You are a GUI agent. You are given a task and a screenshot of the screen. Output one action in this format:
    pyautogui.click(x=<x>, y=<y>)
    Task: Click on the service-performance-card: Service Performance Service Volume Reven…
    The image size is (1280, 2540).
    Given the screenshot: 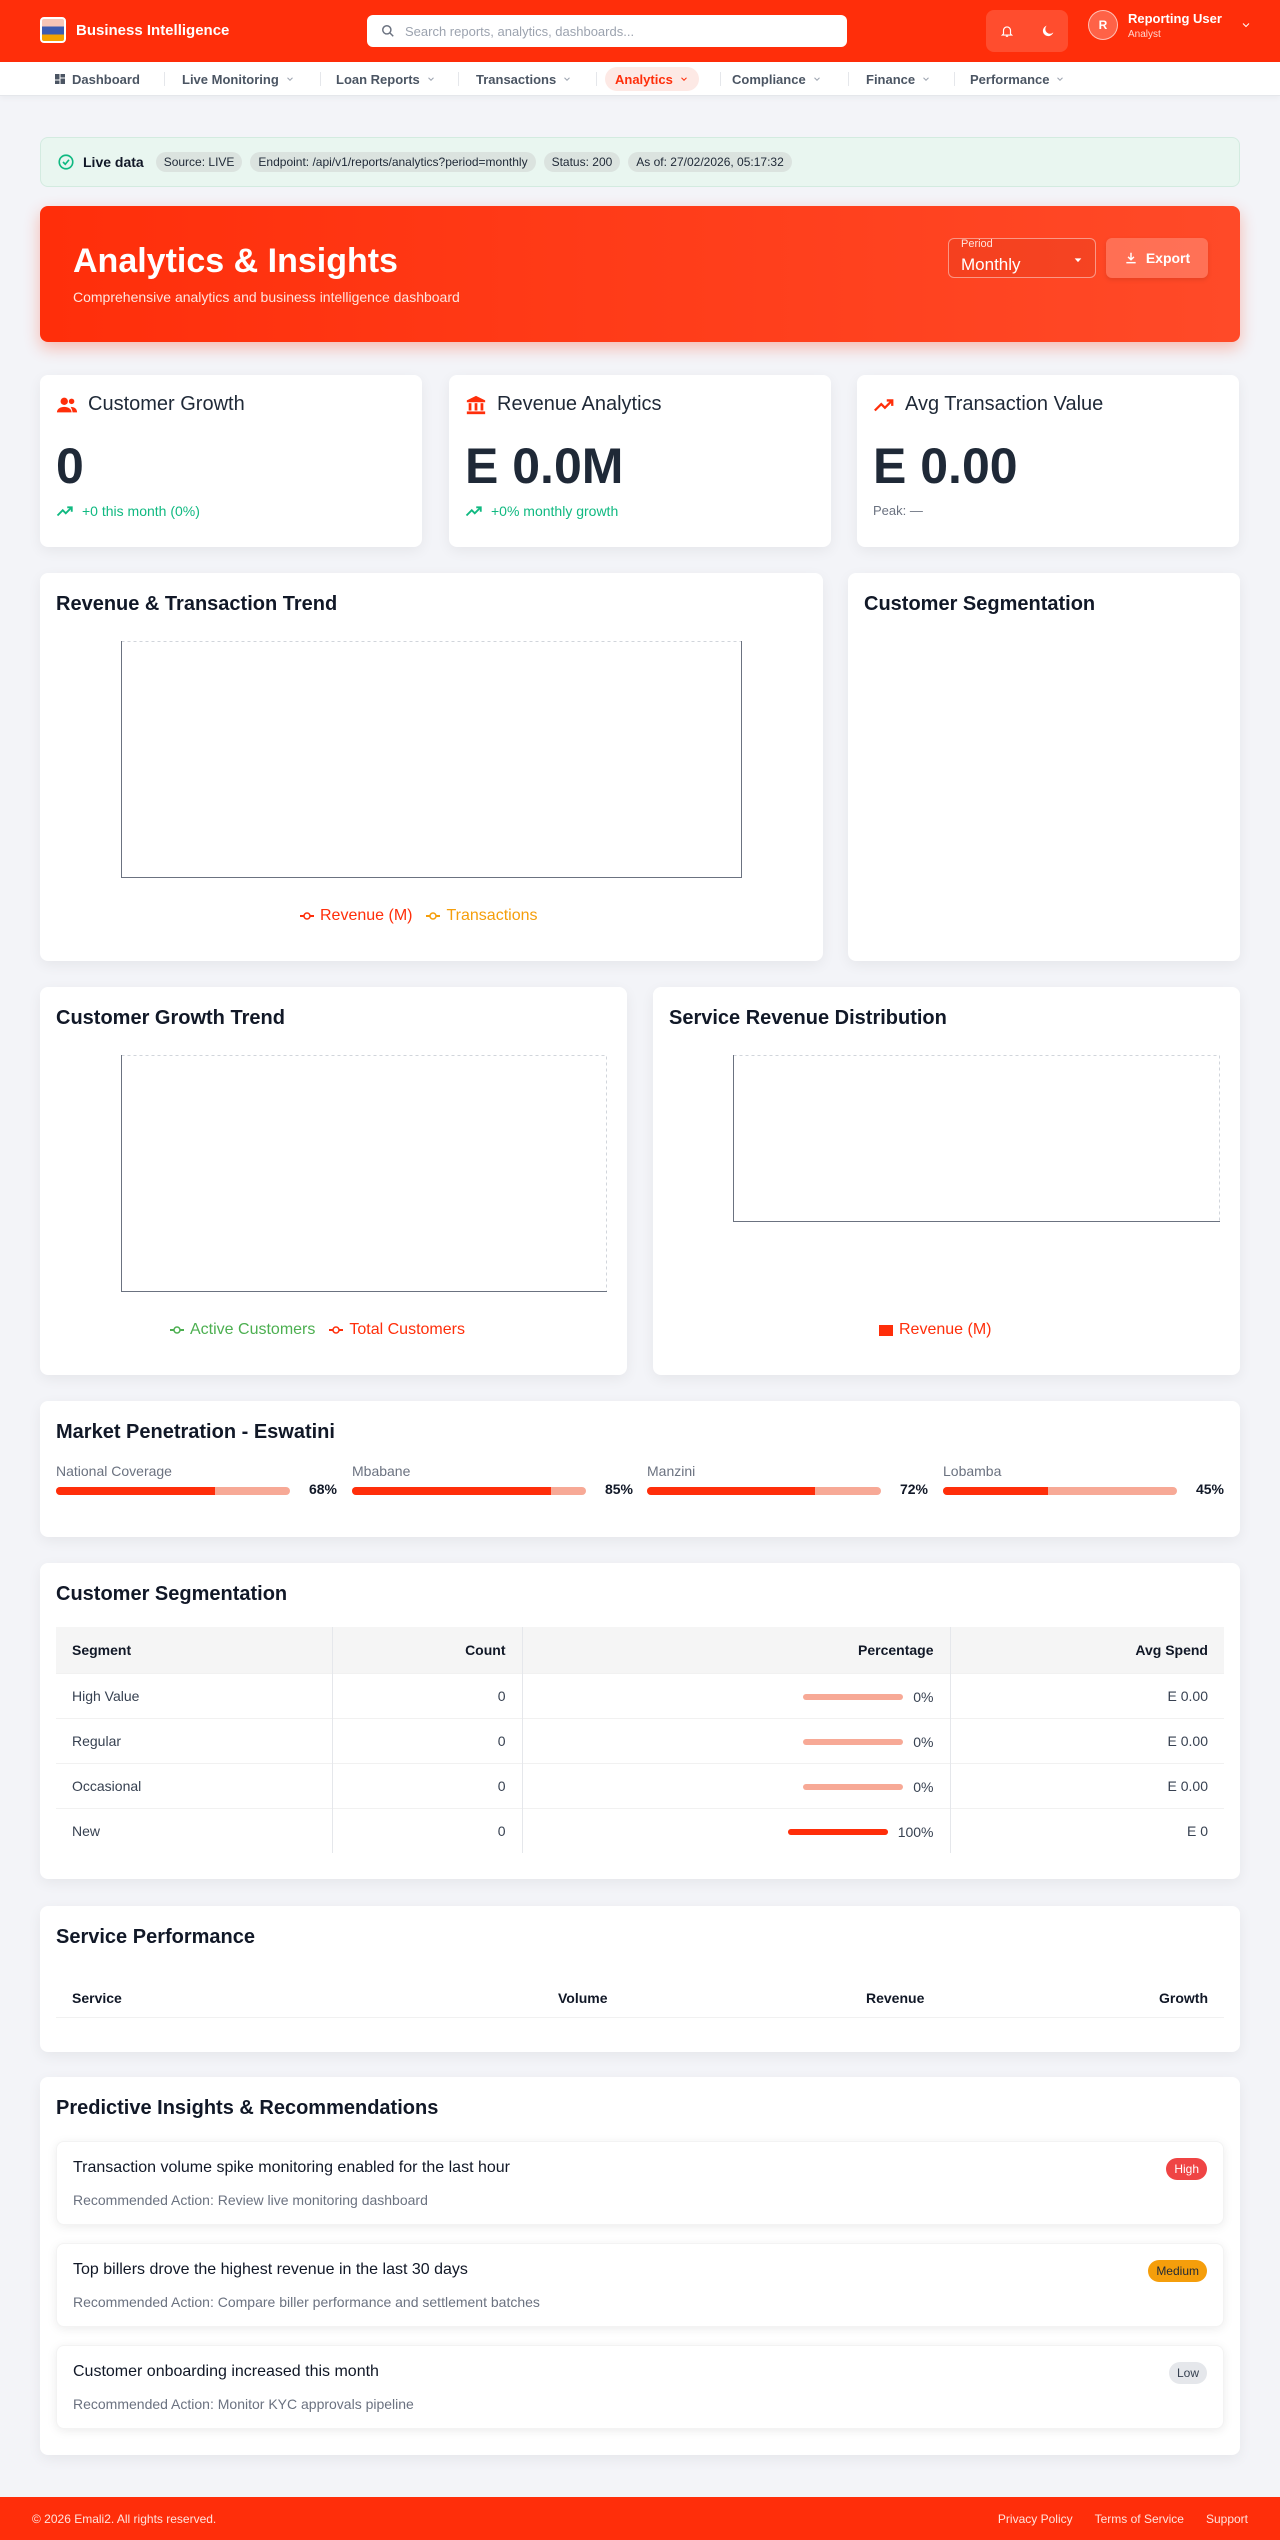 What is the action you would take?
    pyautogui.click(x=640, y=1979)
    